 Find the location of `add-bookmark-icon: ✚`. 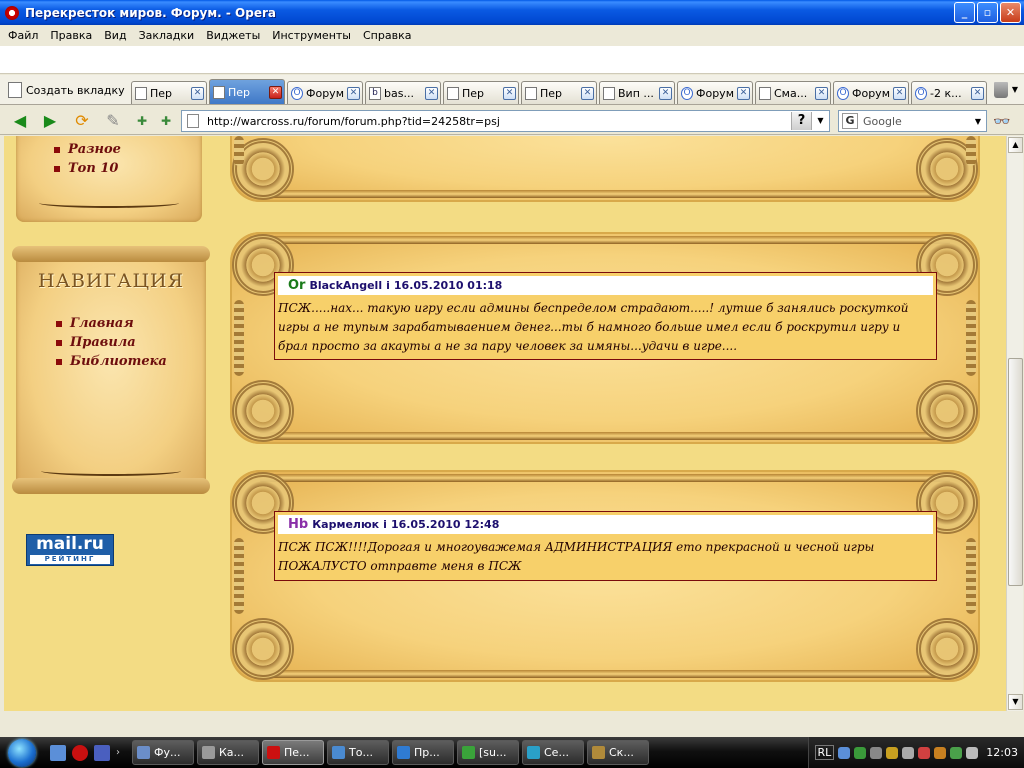

add-bookmark-icon: ✚ is located at coordinates (142, 121).